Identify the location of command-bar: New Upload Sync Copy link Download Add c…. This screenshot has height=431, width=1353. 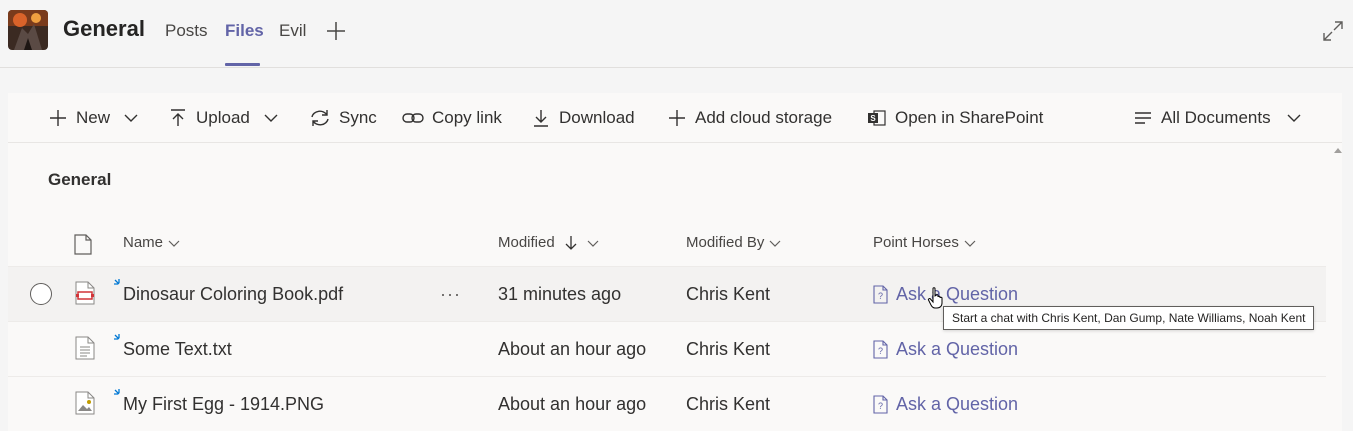
(675, 118).